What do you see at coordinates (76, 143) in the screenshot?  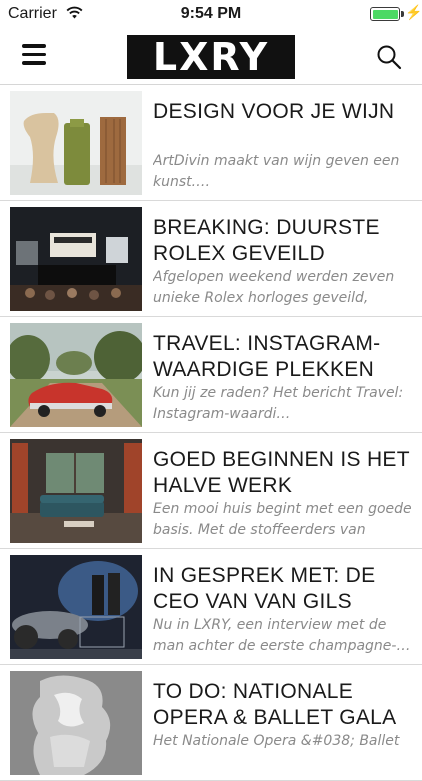 I see `article-thumbnail-wine-design` at bounding box center [76, 143].